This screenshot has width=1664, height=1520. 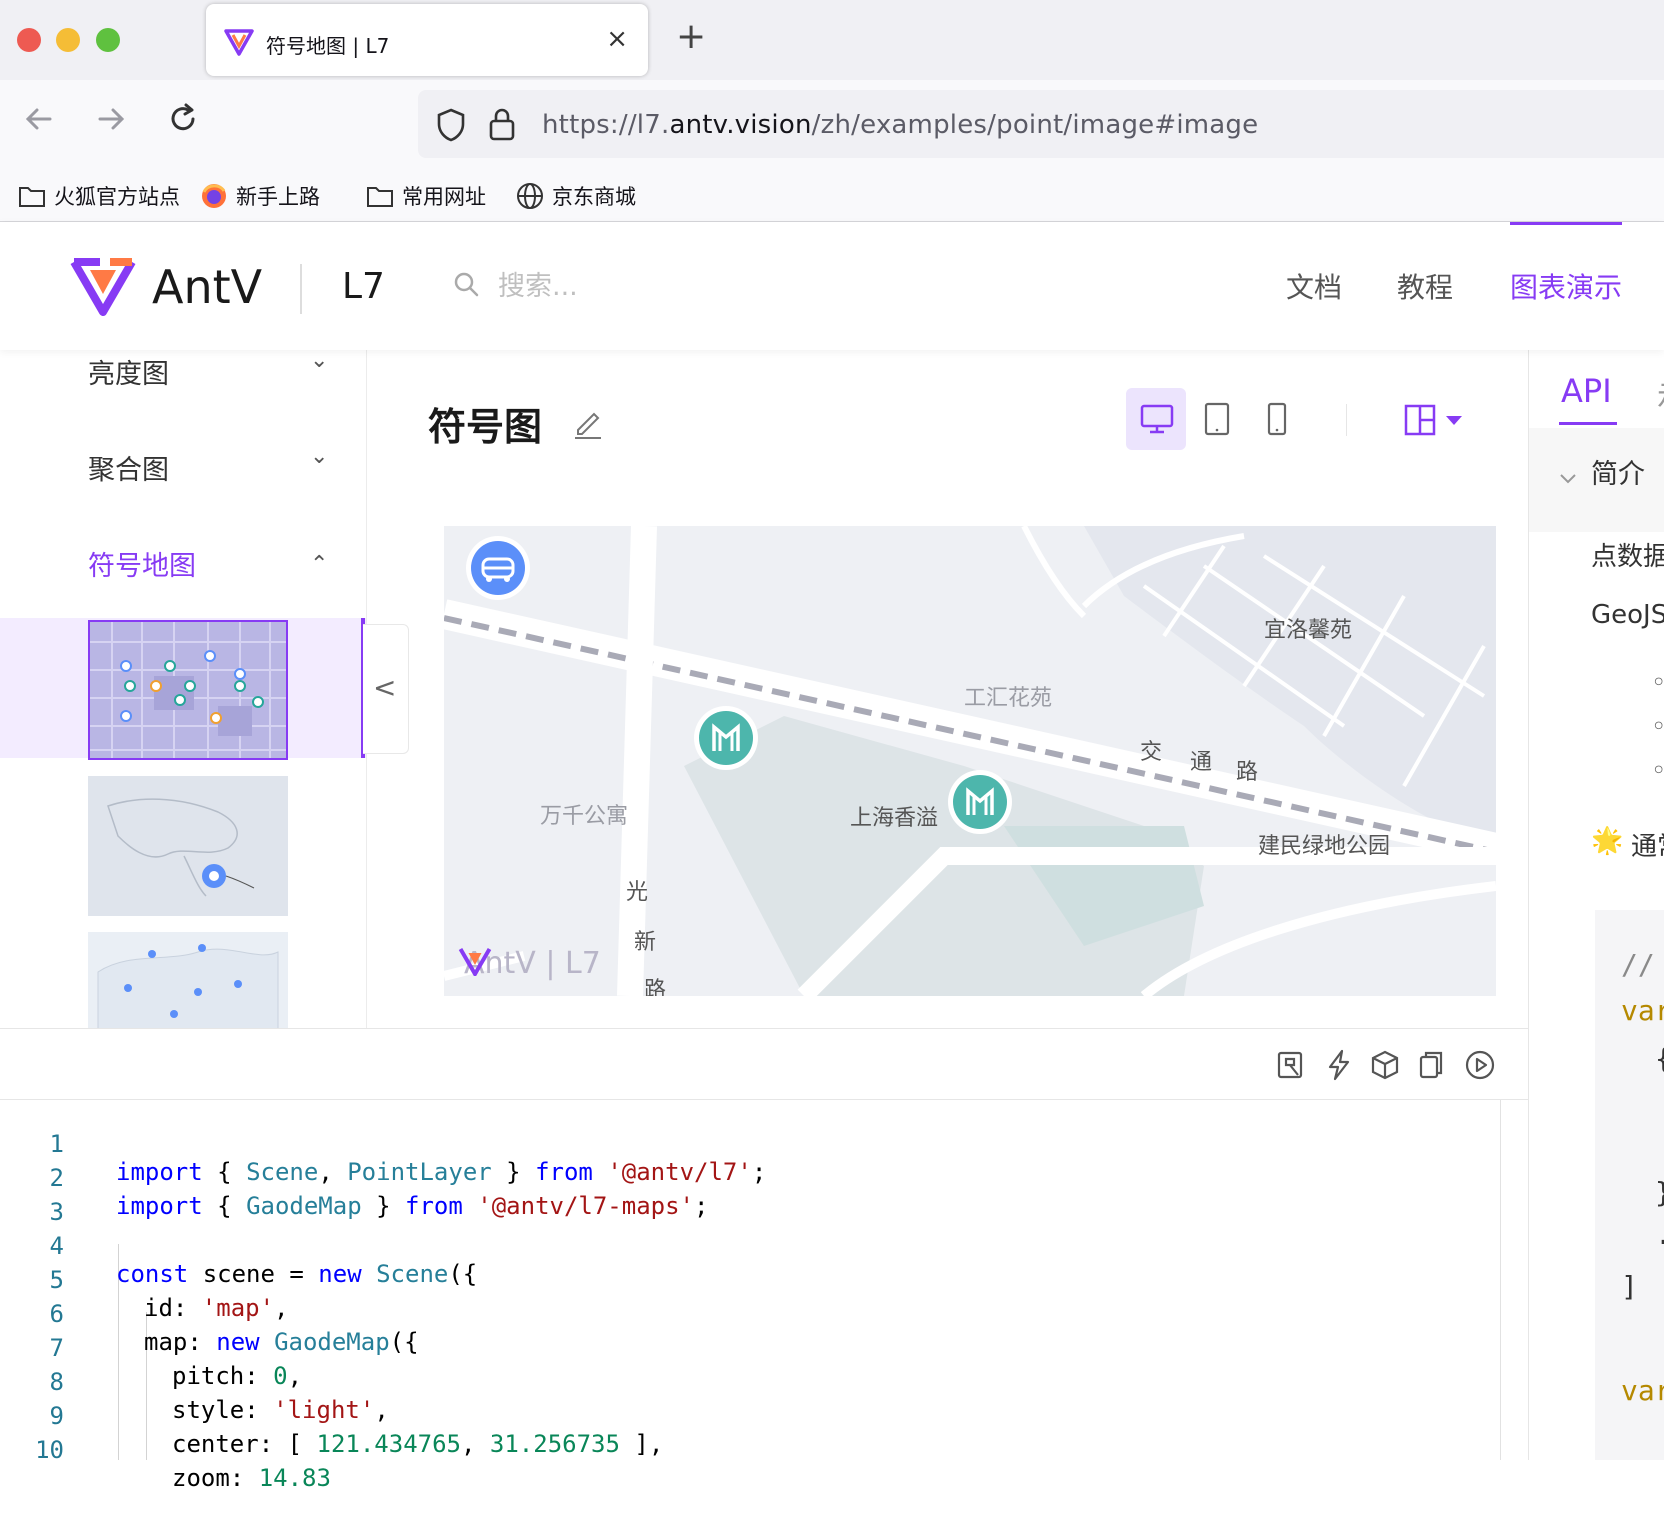 I want to click on layout-switch-icon, so click(x=1436, y=421).